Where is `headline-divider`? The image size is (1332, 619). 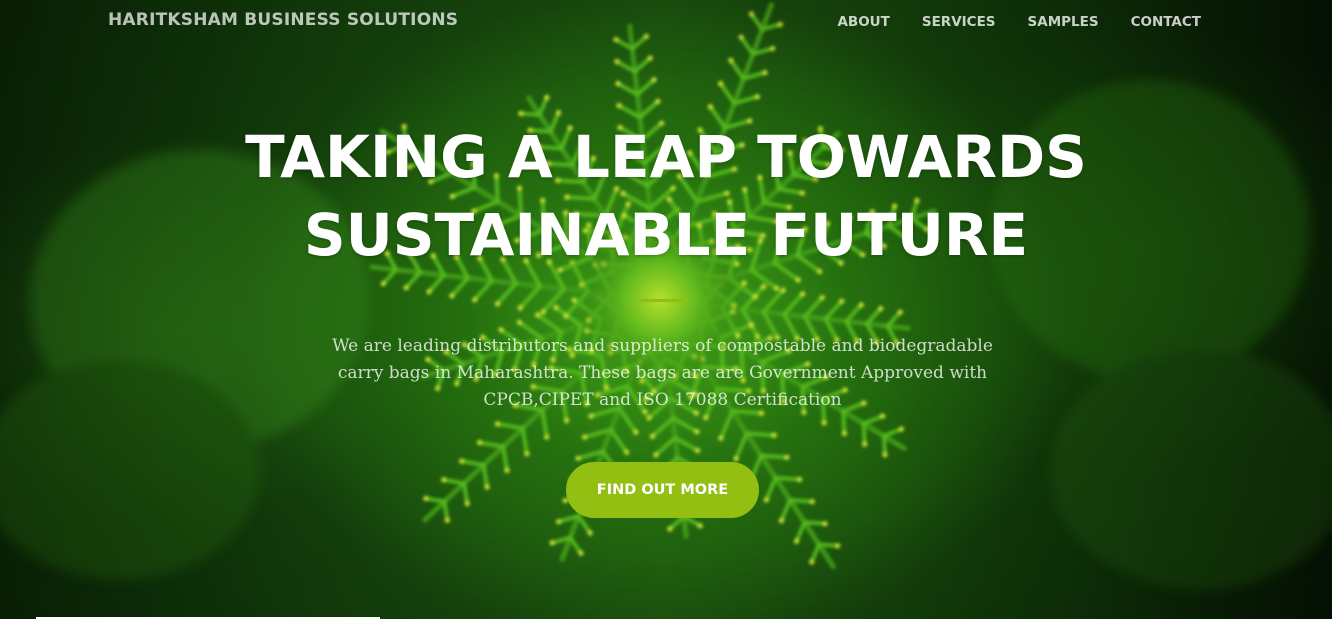 headline-divider is located at coordinates (663, 300).